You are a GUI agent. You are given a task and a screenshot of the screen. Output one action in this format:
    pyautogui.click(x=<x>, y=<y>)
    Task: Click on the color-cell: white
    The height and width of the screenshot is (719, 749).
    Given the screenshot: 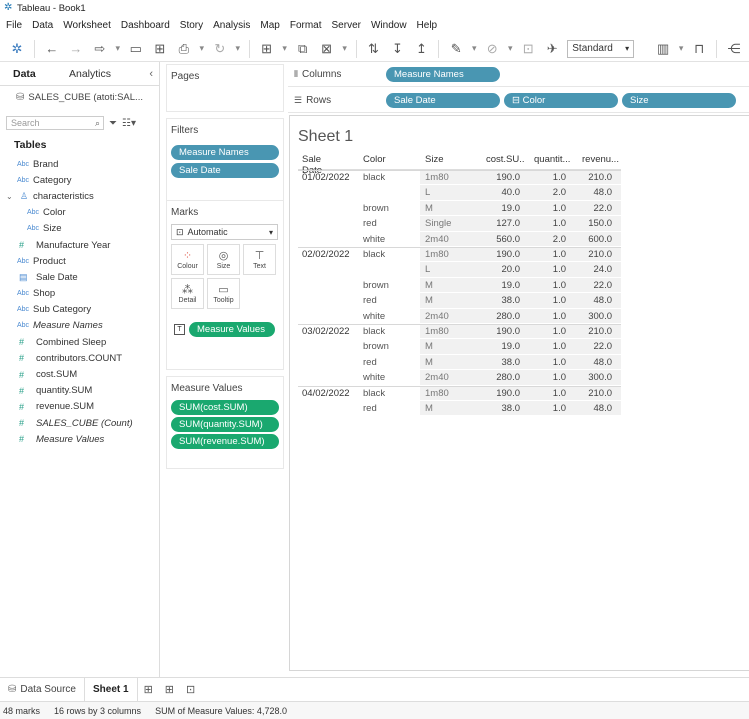 What is the action you would take?
    pyautogui.click(x=374, y=239)
    